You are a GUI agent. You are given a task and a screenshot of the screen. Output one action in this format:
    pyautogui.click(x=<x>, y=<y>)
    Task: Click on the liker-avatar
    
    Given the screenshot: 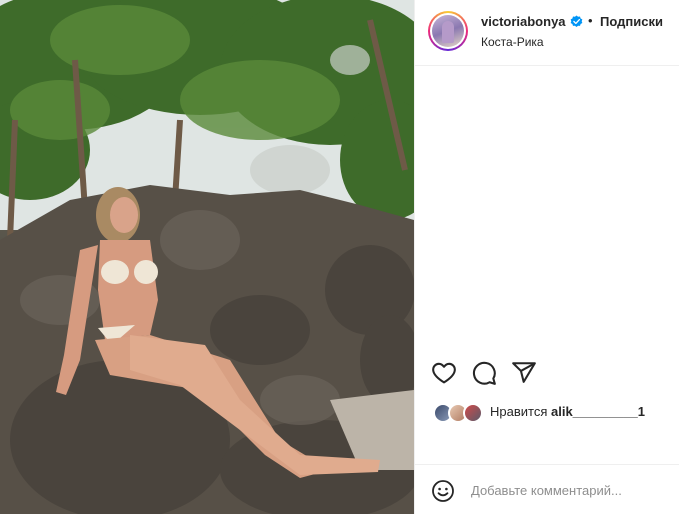 What is the action you would take?
    pyautogui.click(x=473, y=413)
    